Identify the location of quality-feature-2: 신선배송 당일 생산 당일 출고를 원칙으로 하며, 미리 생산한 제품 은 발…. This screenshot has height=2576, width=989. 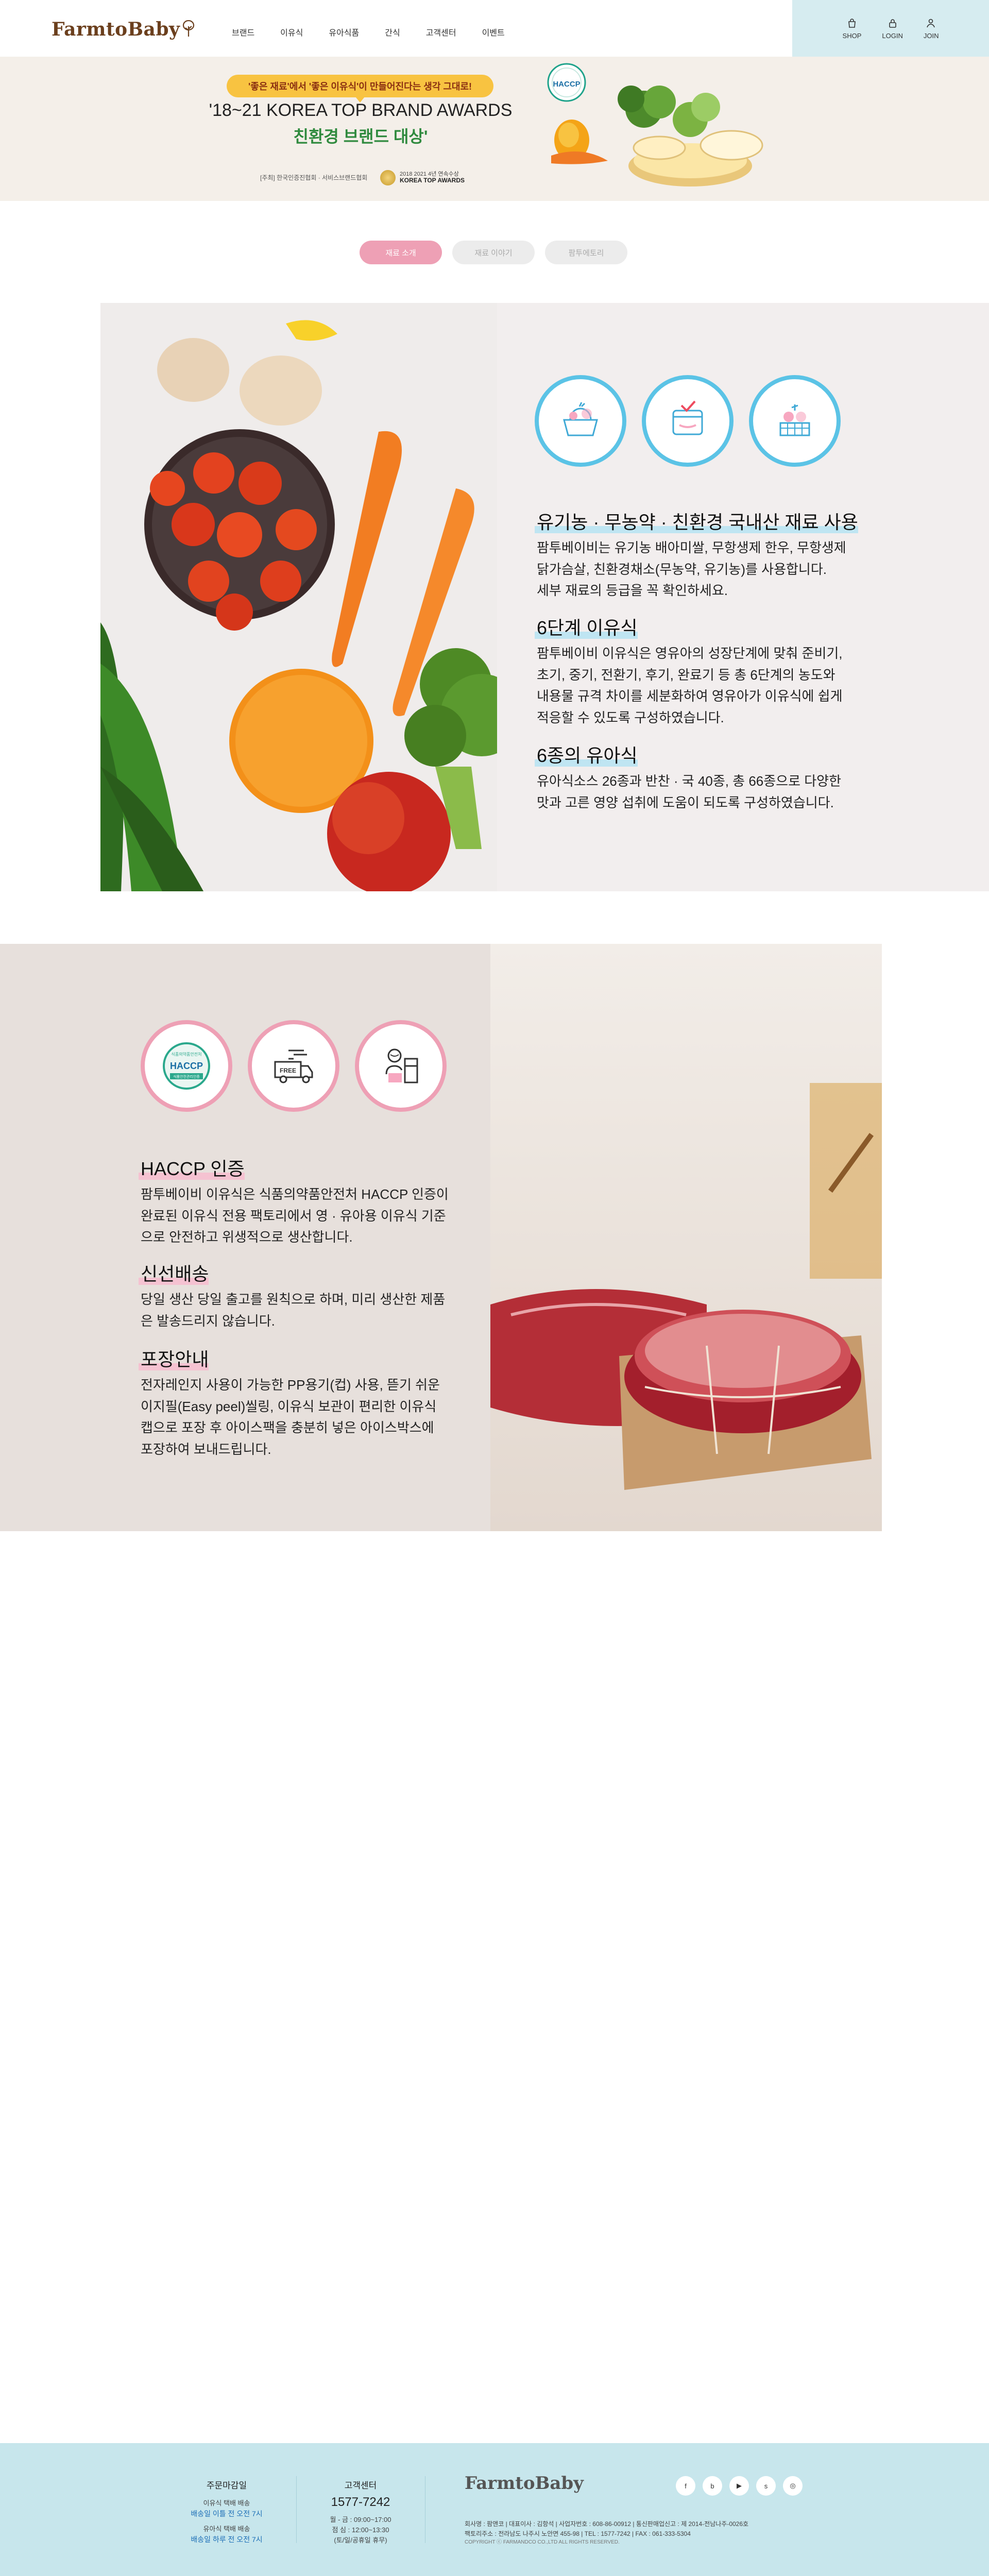
(304, 1295).